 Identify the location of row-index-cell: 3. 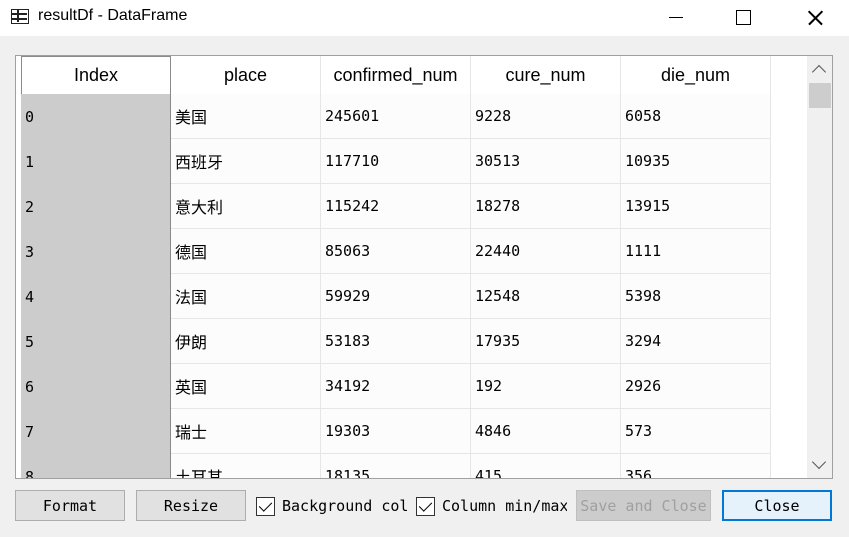
(96, 251).